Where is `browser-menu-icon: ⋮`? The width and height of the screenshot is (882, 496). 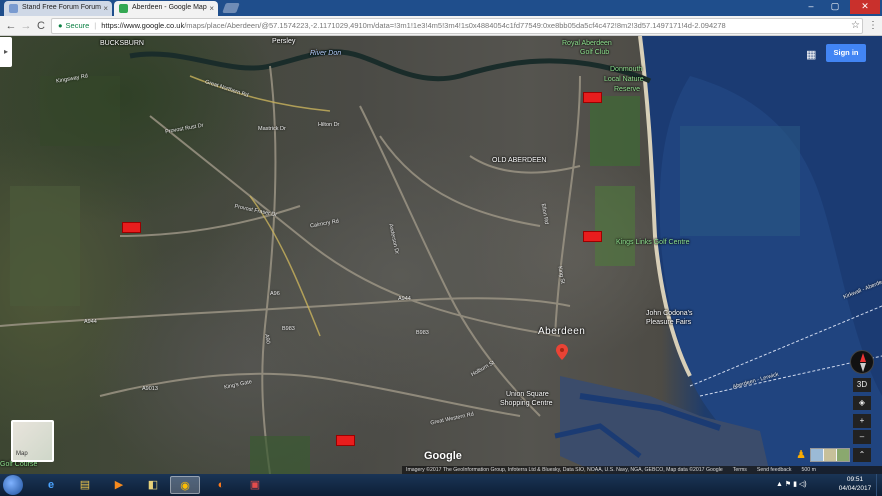 browser-menu-icon: ⋮ is located at coordinates (873, 25).